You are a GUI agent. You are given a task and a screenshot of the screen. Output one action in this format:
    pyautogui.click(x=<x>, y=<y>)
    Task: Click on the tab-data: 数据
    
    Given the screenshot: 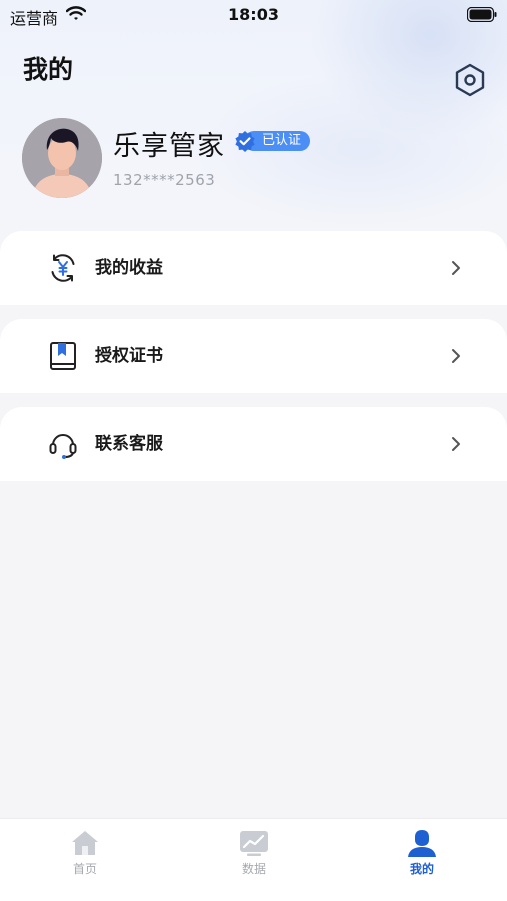 What is the action you would take?
    pyautogui.click(x=254, y=853)
    